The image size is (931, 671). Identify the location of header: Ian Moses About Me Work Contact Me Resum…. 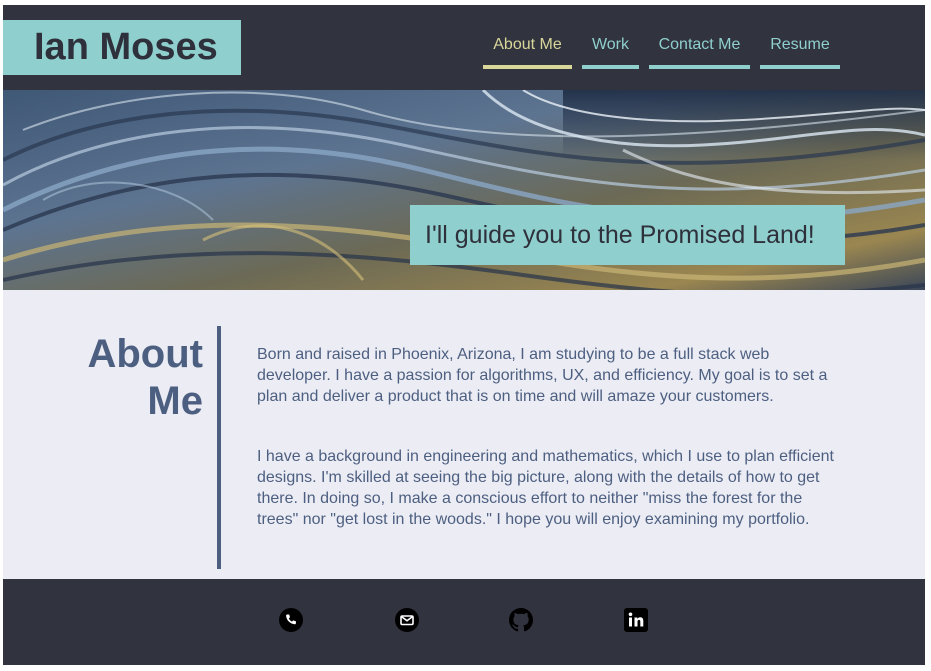
(464, 47).